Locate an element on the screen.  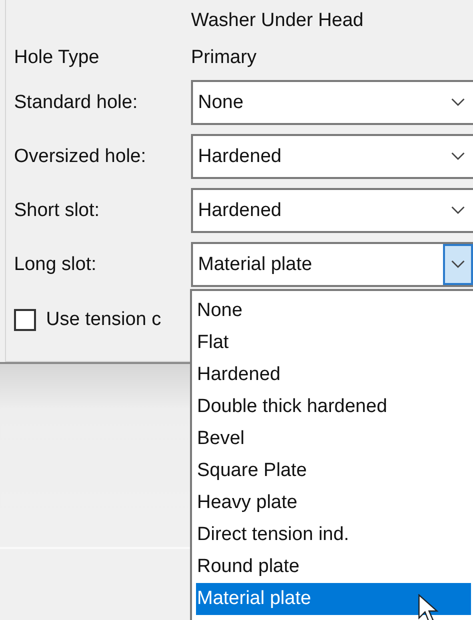
field-label: Standard hole: is located at coordinates (76, 103).